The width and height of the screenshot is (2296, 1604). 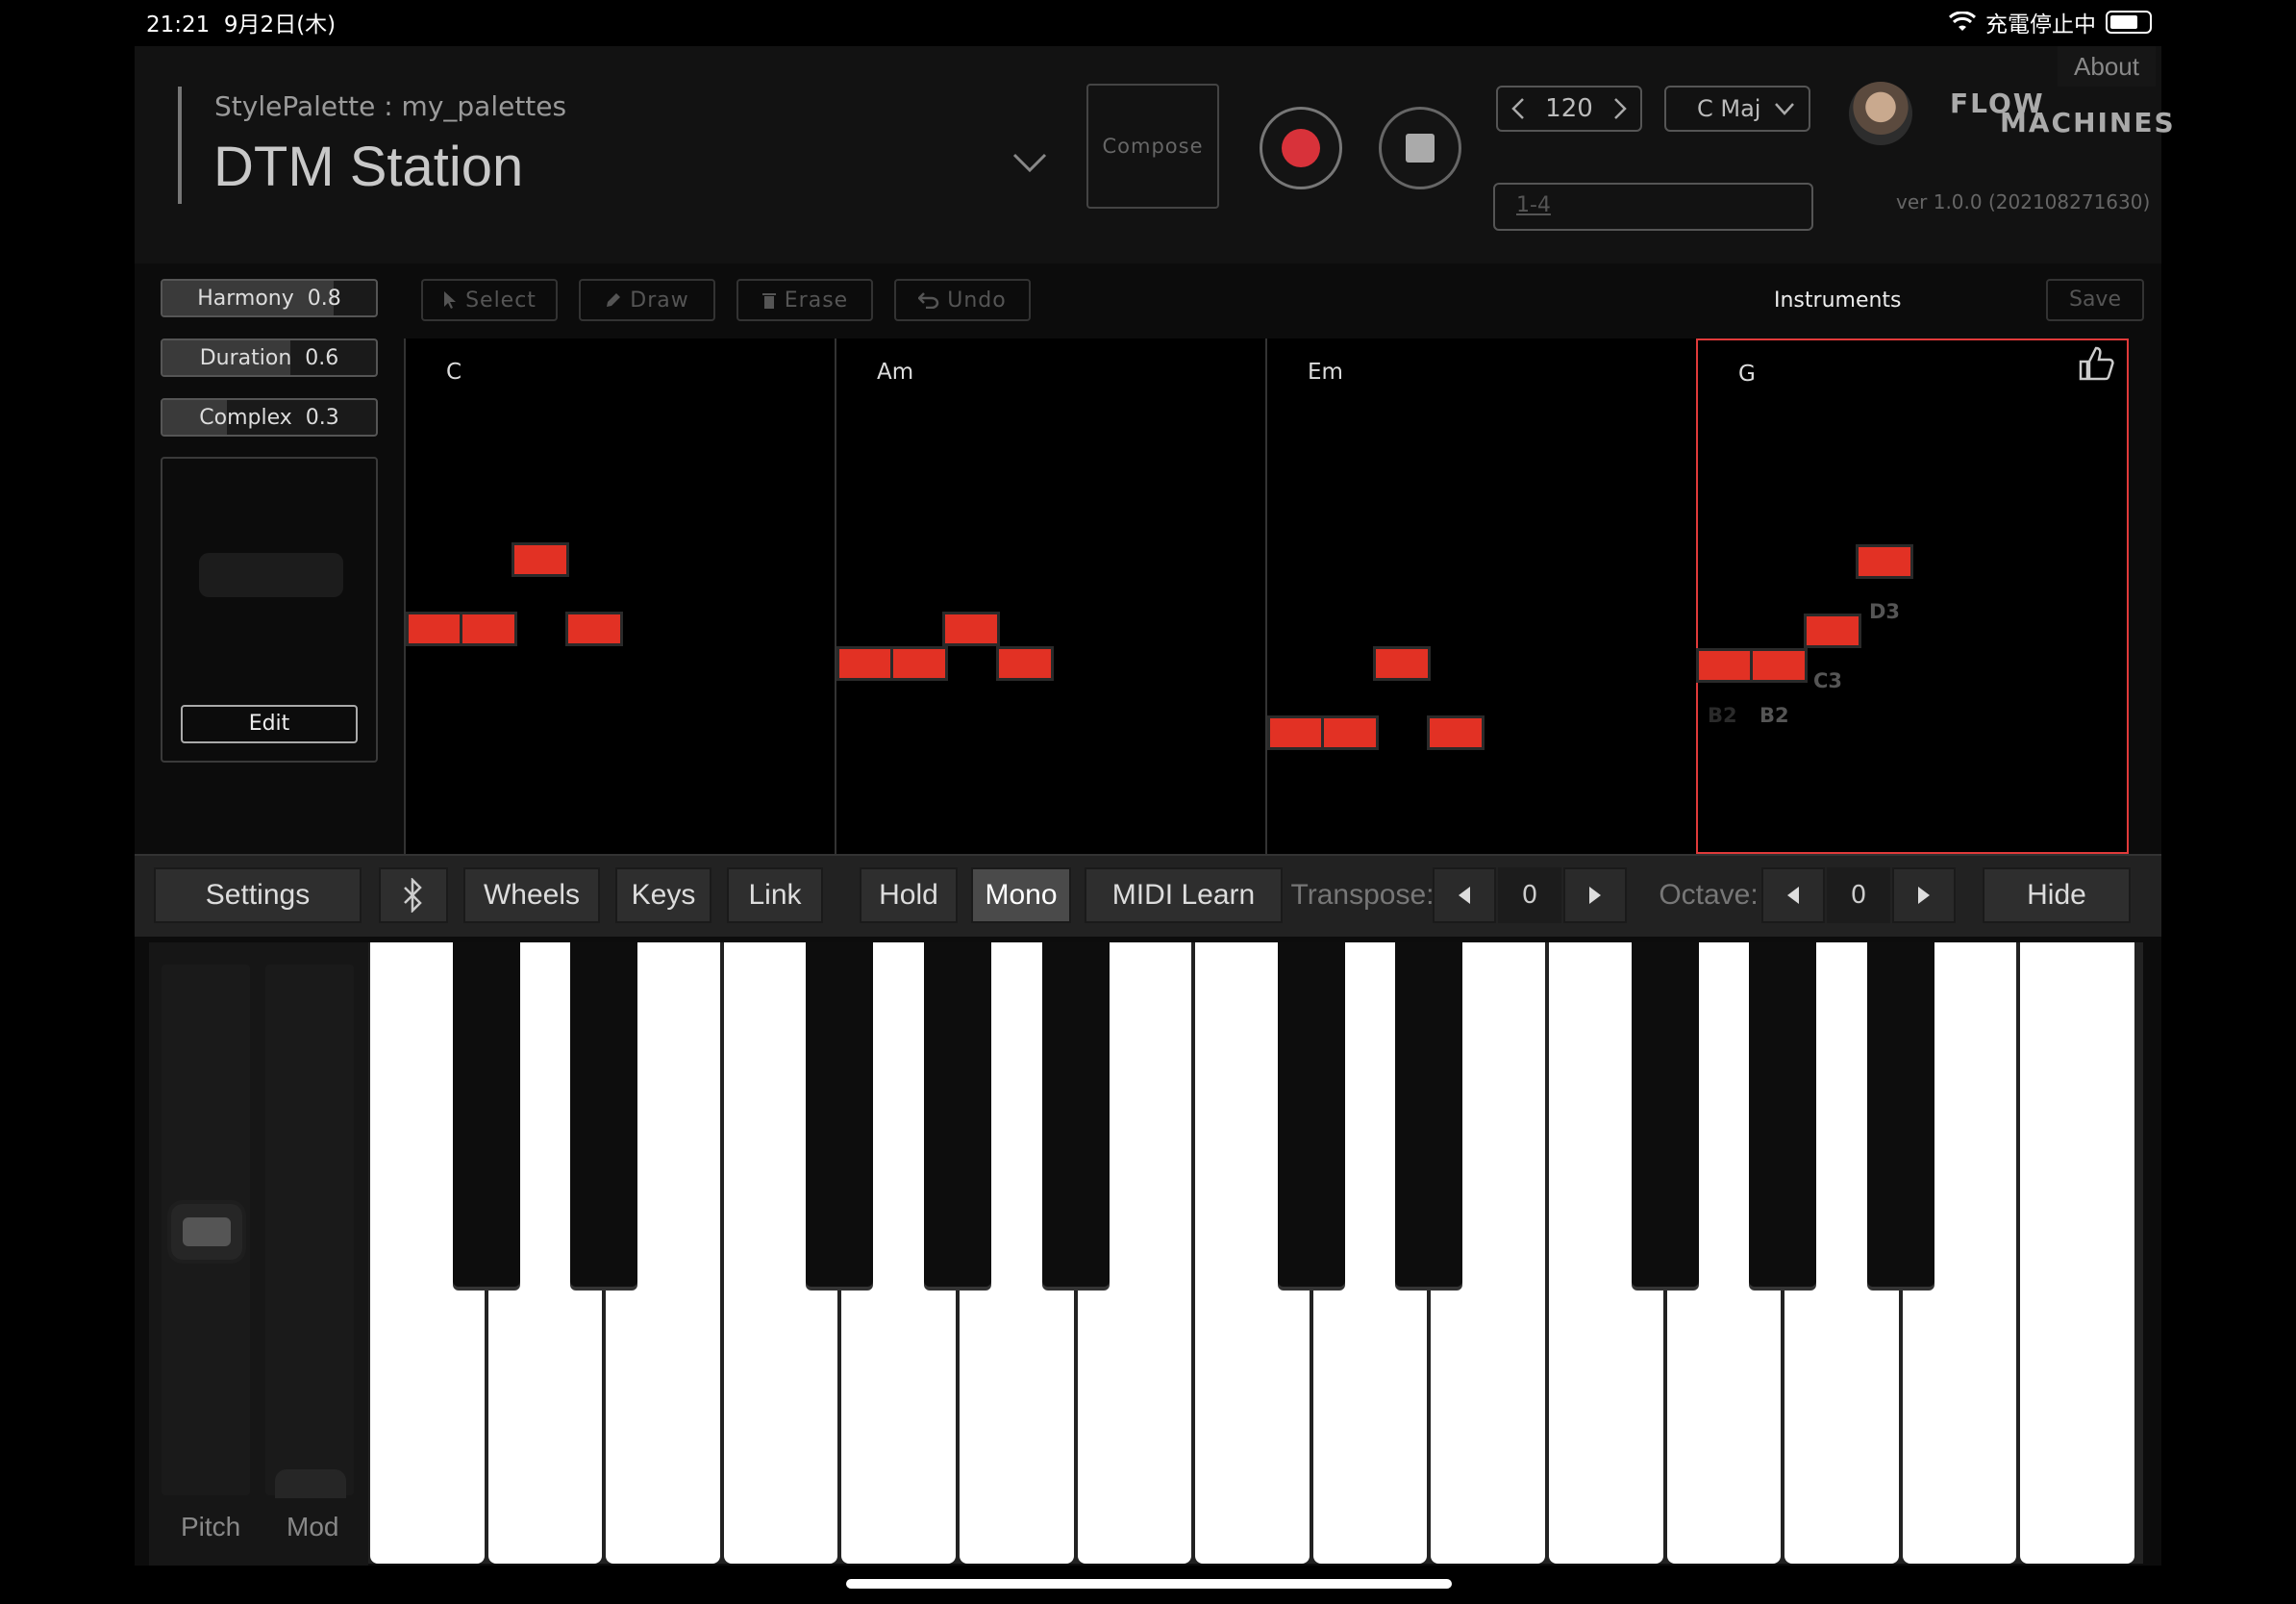 I want to click on measure-1: C, so click(x=619, y=596).